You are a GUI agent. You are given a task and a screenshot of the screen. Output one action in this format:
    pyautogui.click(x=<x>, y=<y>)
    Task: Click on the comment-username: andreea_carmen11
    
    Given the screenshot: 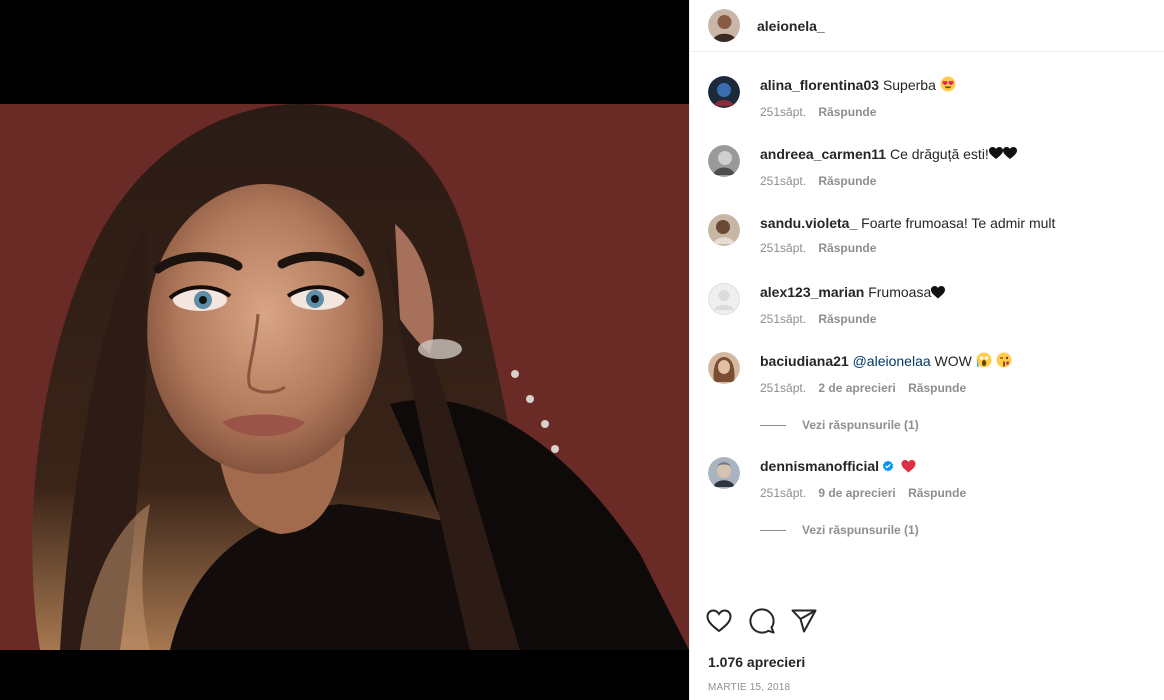 What is the action you would take?
    pyautogui.click(x=823, y=154)
    